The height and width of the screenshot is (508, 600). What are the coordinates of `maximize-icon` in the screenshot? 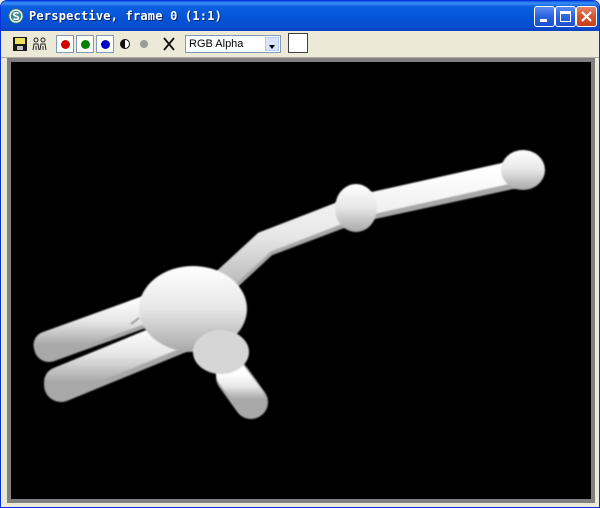 It's located at (565, 16).